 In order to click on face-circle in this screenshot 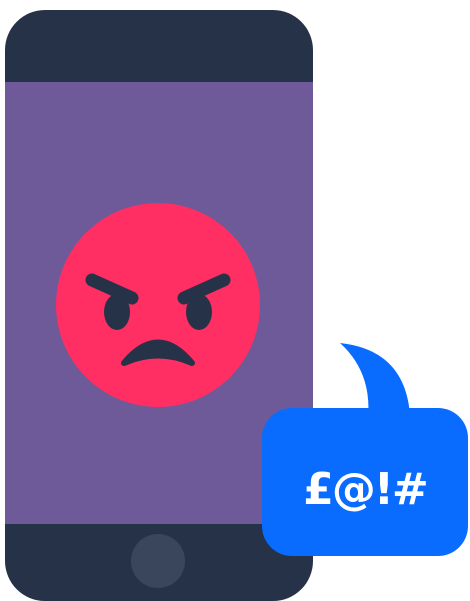, I will do `click(158, 305)`.